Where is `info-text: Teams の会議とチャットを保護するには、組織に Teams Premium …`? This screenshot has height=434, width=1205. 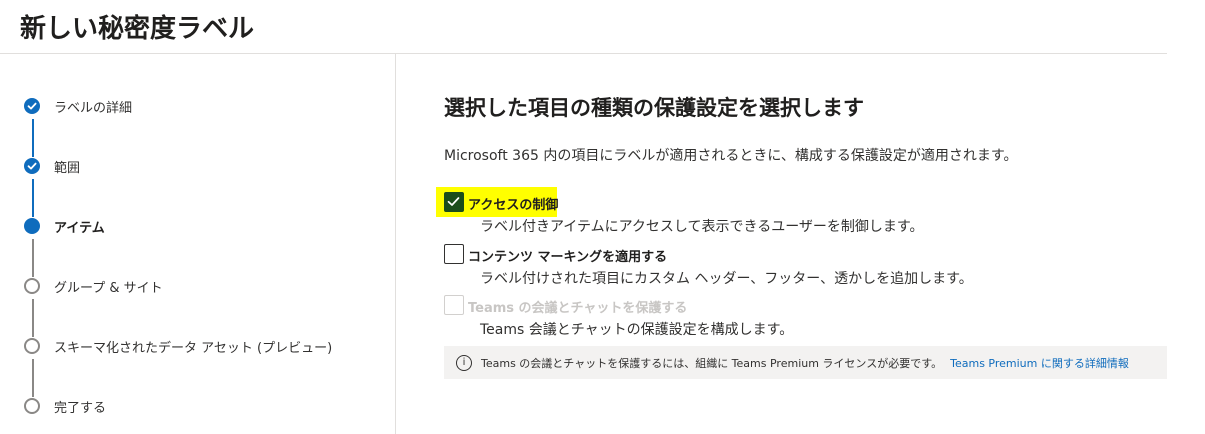
info-text: Teams の会議とチャットを保護するには、組織に Teams Premium … is located at coordinates (712, 363).